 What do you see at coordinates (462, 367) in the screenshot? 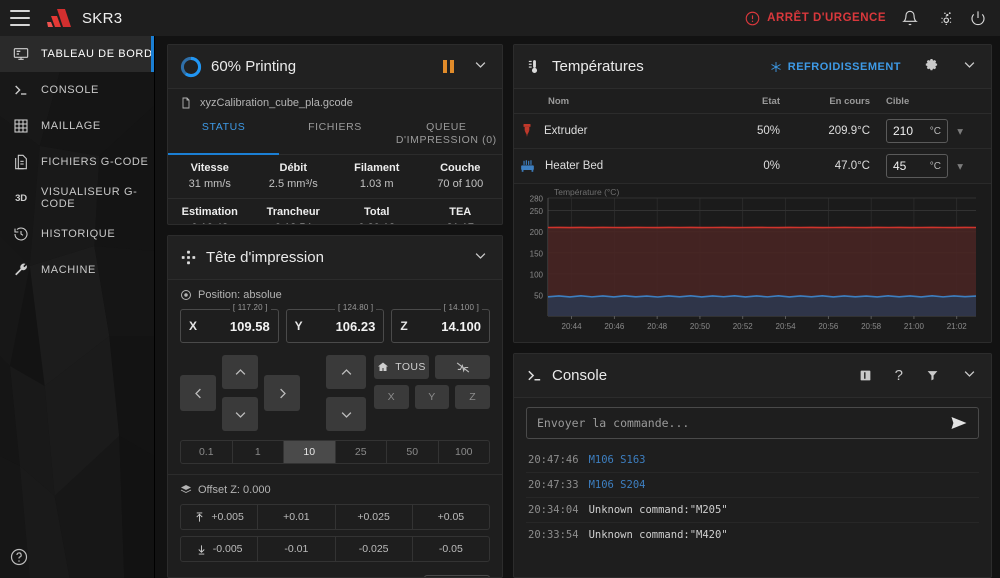
I see `motors-off-button` at bounding box center [462, 367].